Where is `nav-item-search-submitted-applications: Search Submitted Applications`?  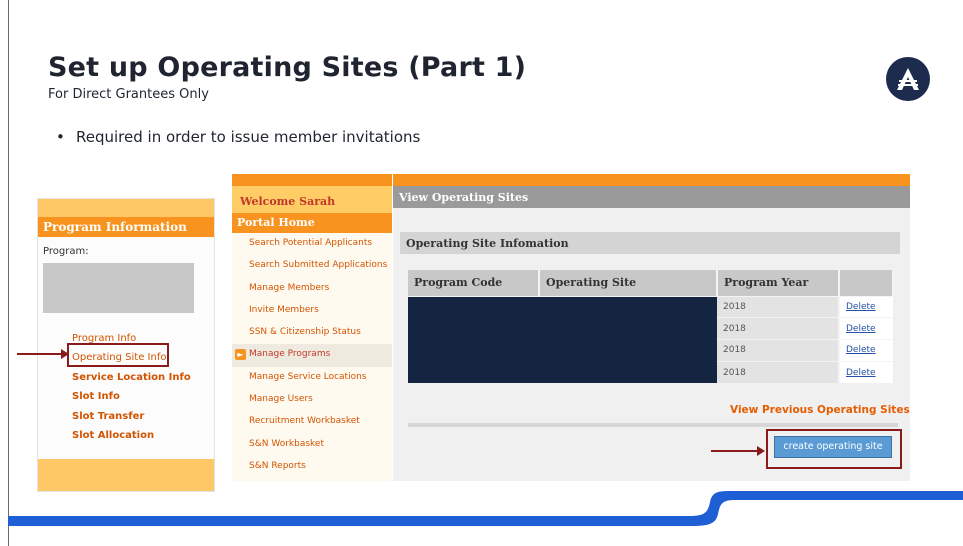
nav-item-search-submitted-applications: Search Submitted Applications is located at coordinates (312, 266).